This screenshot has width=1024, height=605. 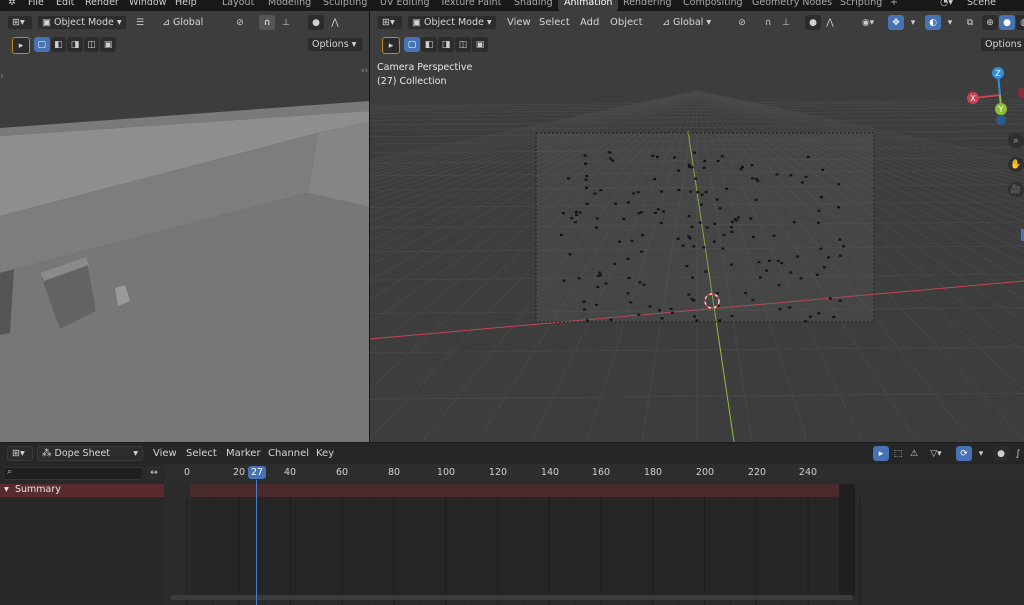 What do you see at coordinates (20, 453) in the screenshot?
I see `dope-editor-type-selector: ⊞▾` at bounding box center [20, 453].